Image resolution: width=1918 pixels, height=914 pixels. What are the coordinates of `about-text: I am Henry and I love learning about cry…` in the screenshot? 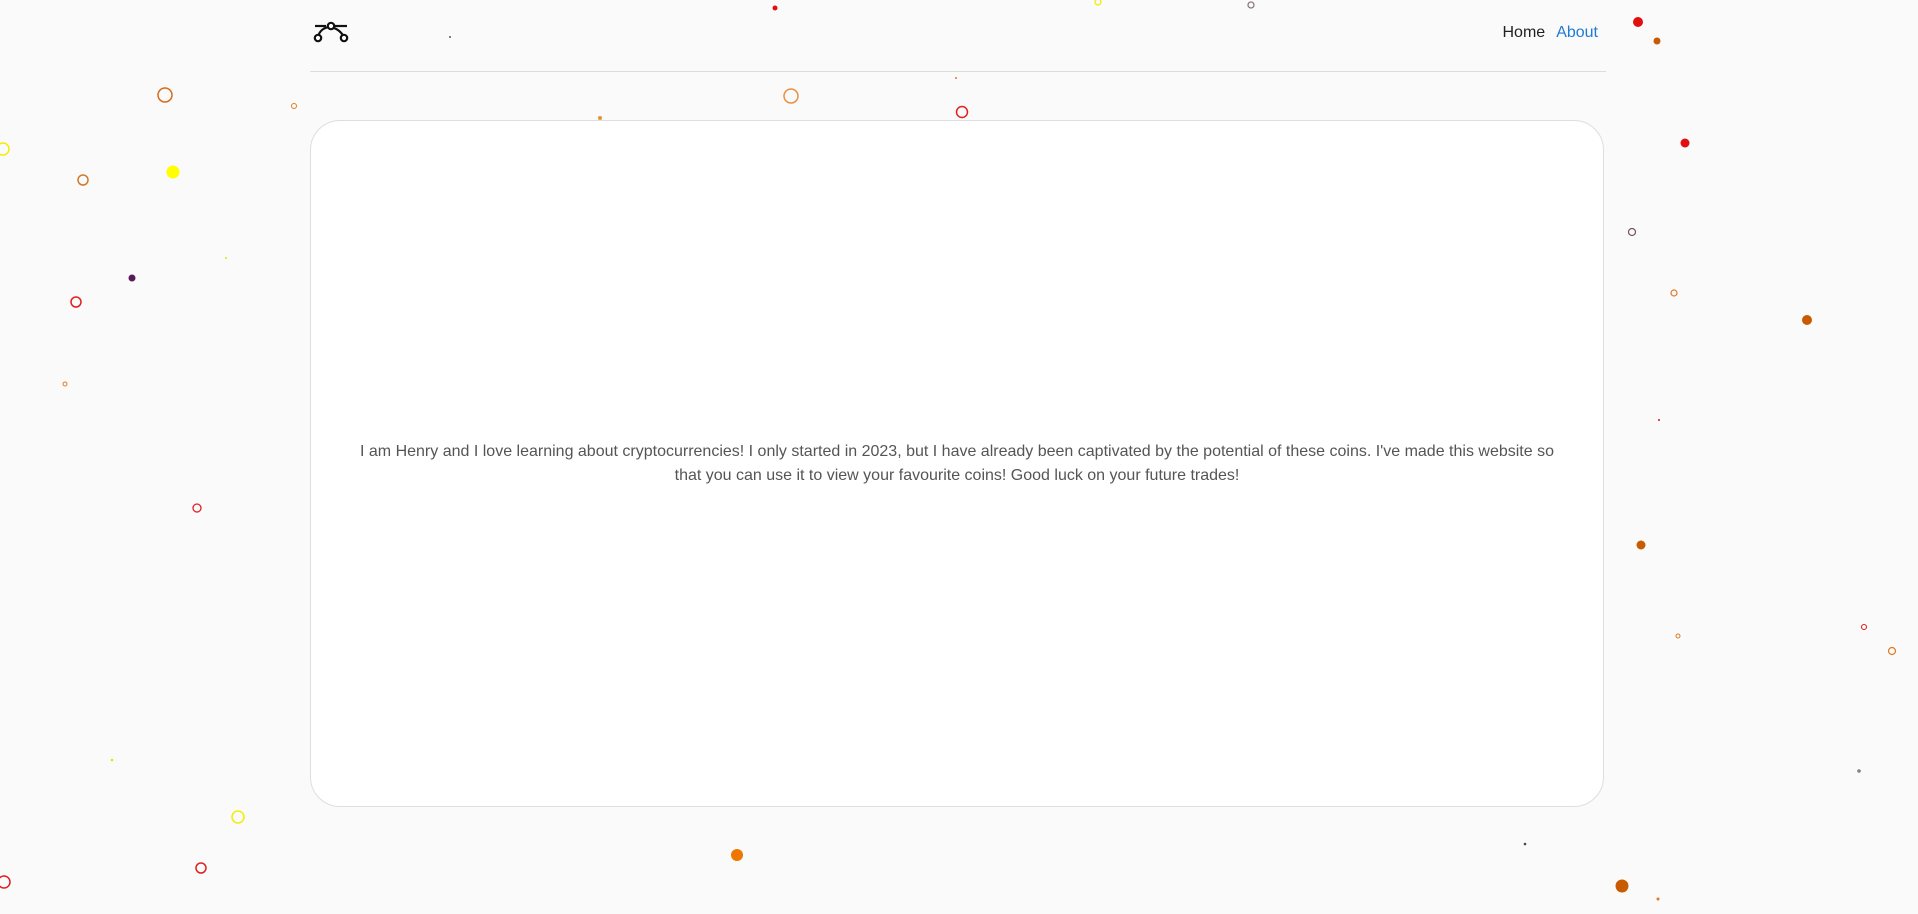 It's located at (957, 463).